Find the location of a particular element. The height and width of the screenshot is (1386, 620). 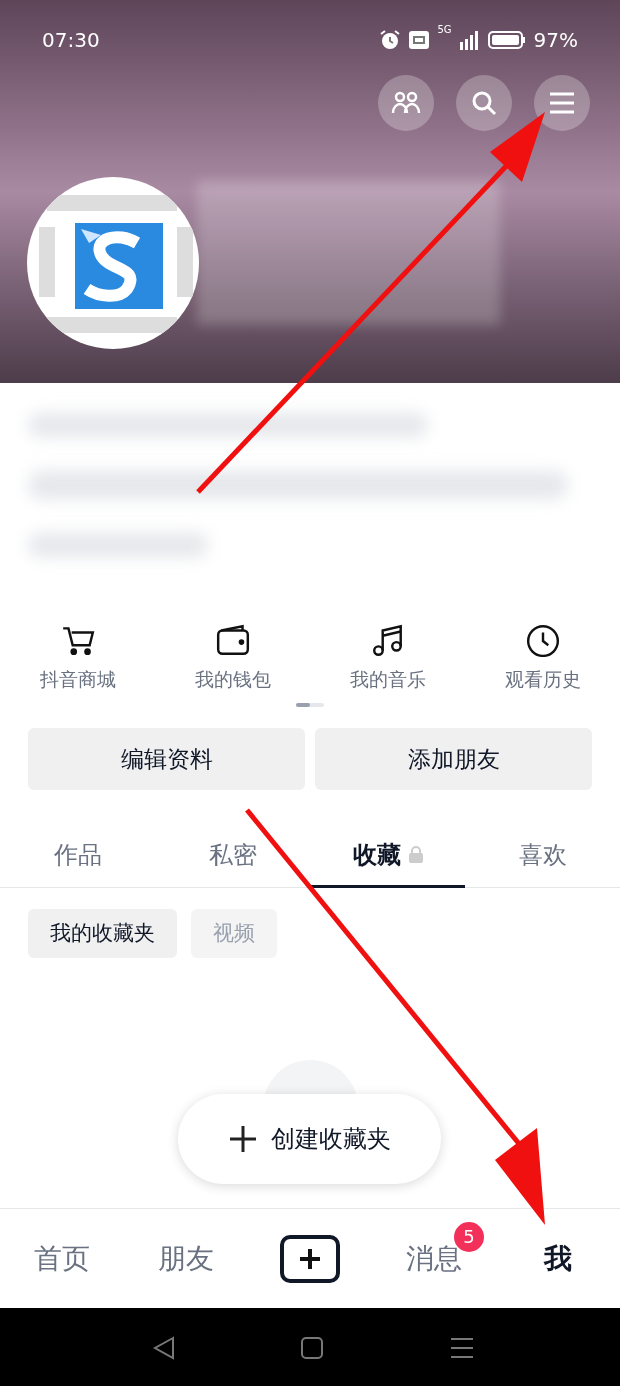

alarm-icon is located at coordinates (390, 39).